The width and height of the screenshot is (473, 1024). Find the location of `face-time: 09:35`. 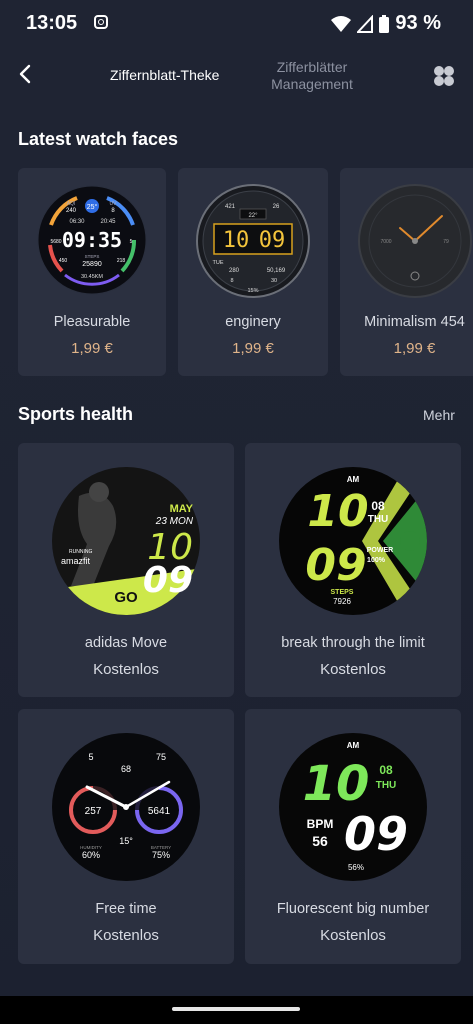

face-time: 09:35 is located at coordinates (92, 240).